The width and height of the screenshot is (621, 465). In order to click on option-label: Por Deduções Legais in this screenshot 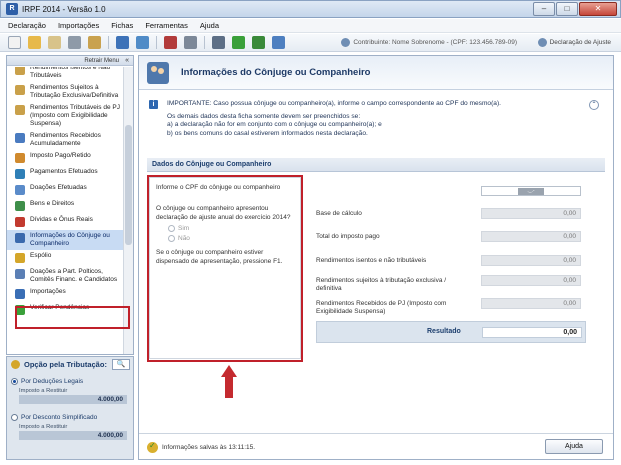, I will do `click(52, 381)`.